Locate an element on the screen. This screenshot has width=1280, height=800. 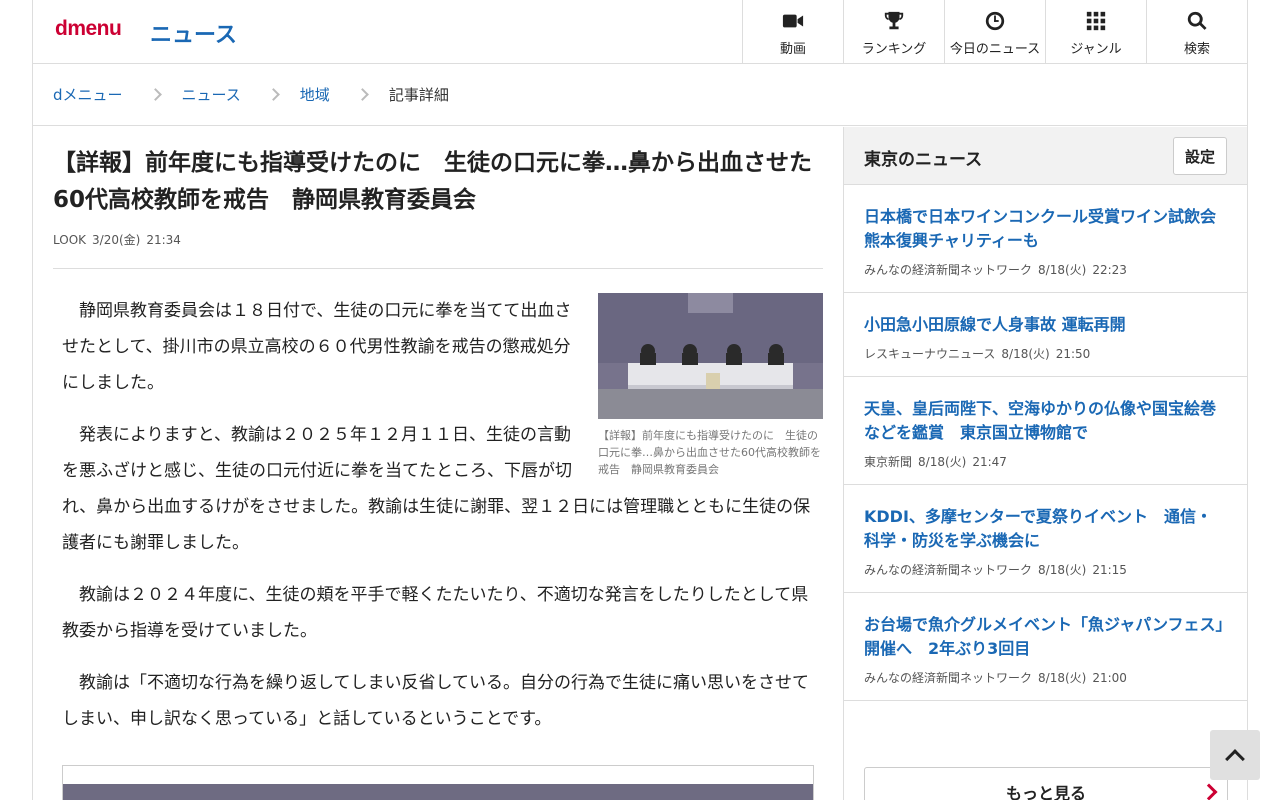
article-source: LOOK is located at coordinates (69, 240).